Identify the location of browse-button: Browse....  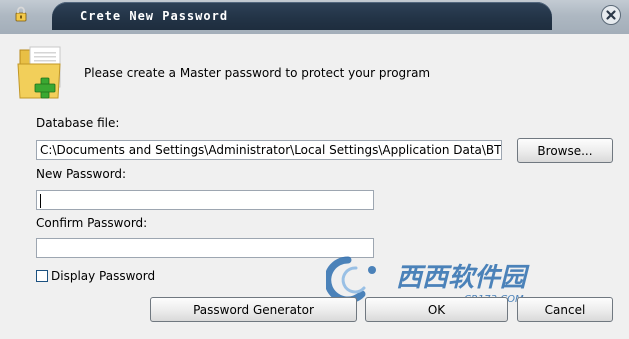
(565, 150).